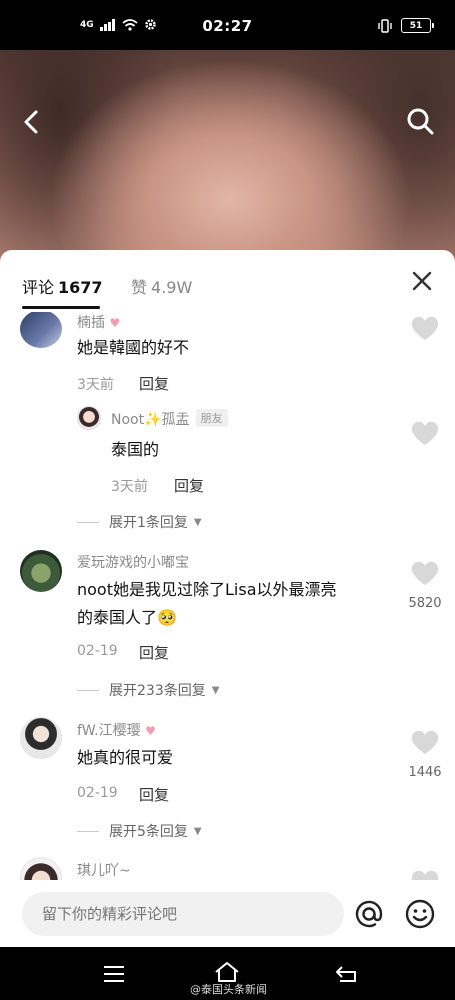 The width and height of the screenshot is (455, 1000). Describe the element at coordinates (227, 281) in the screenshot. I see `comment-tabs: 评论 1677 赞 4.9W` at that location.